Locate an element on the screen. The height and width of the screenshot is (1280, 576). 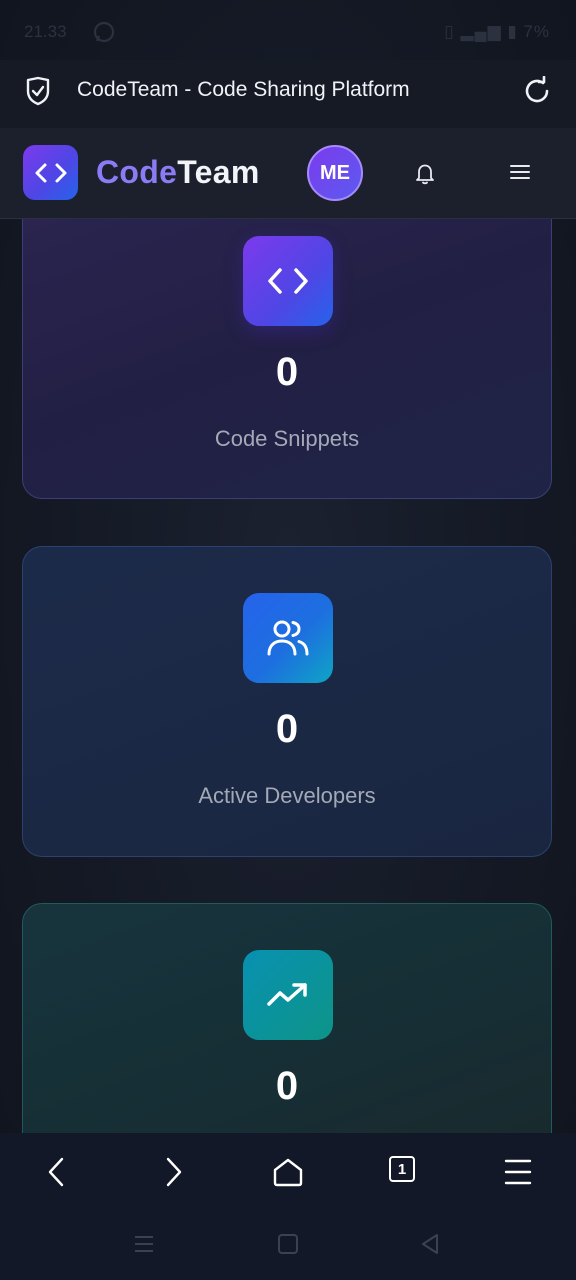
battery-level: 7% is located at coordinates (536, 31).